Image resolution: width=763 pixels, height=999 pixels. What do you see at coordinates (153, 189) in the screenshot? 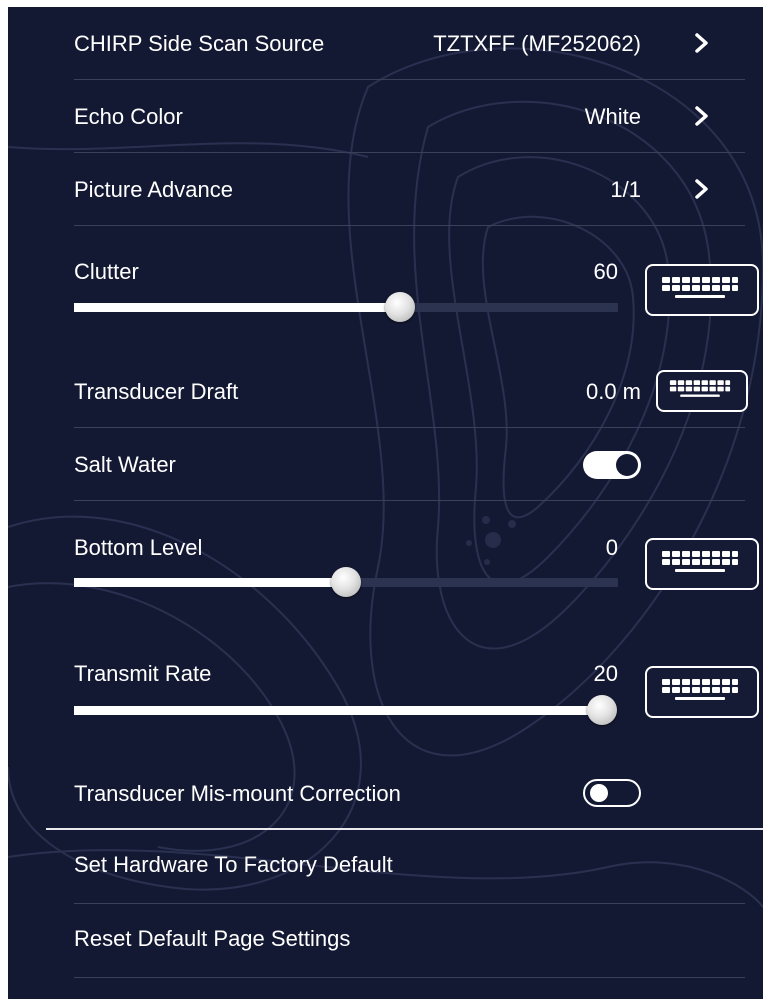
I see `picture-advance-label: Picture Advance` at bounding box center [153, 189].